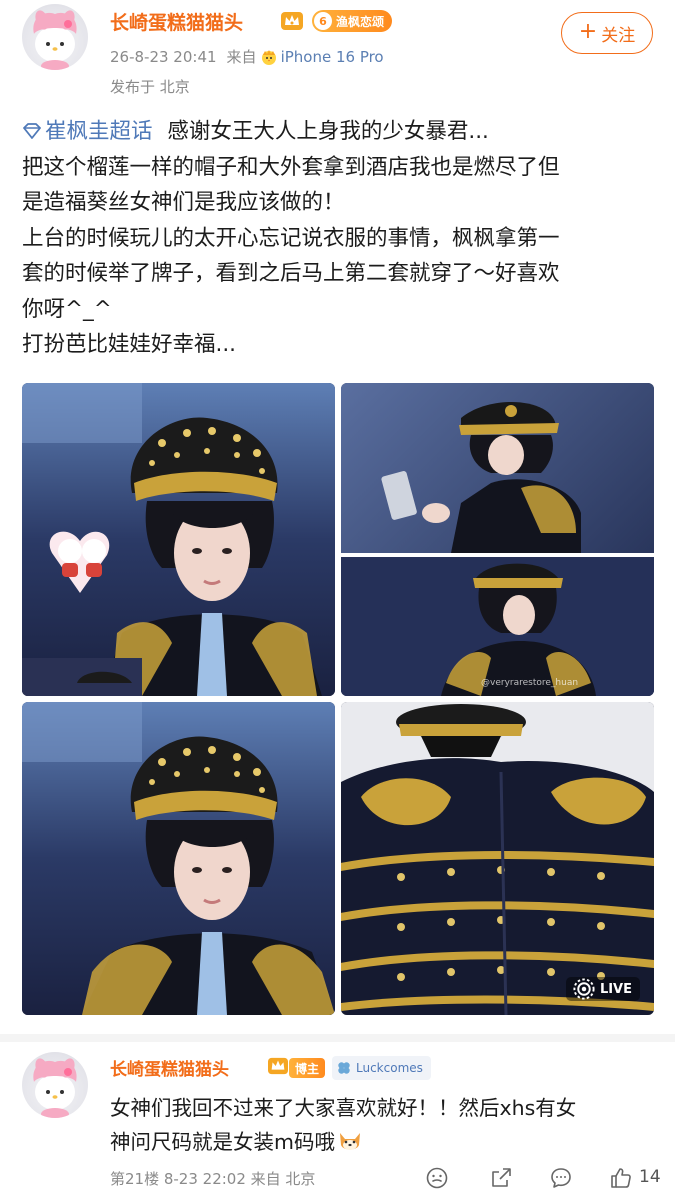  I want to click on emoji-face-icon, so click(437, 1178).